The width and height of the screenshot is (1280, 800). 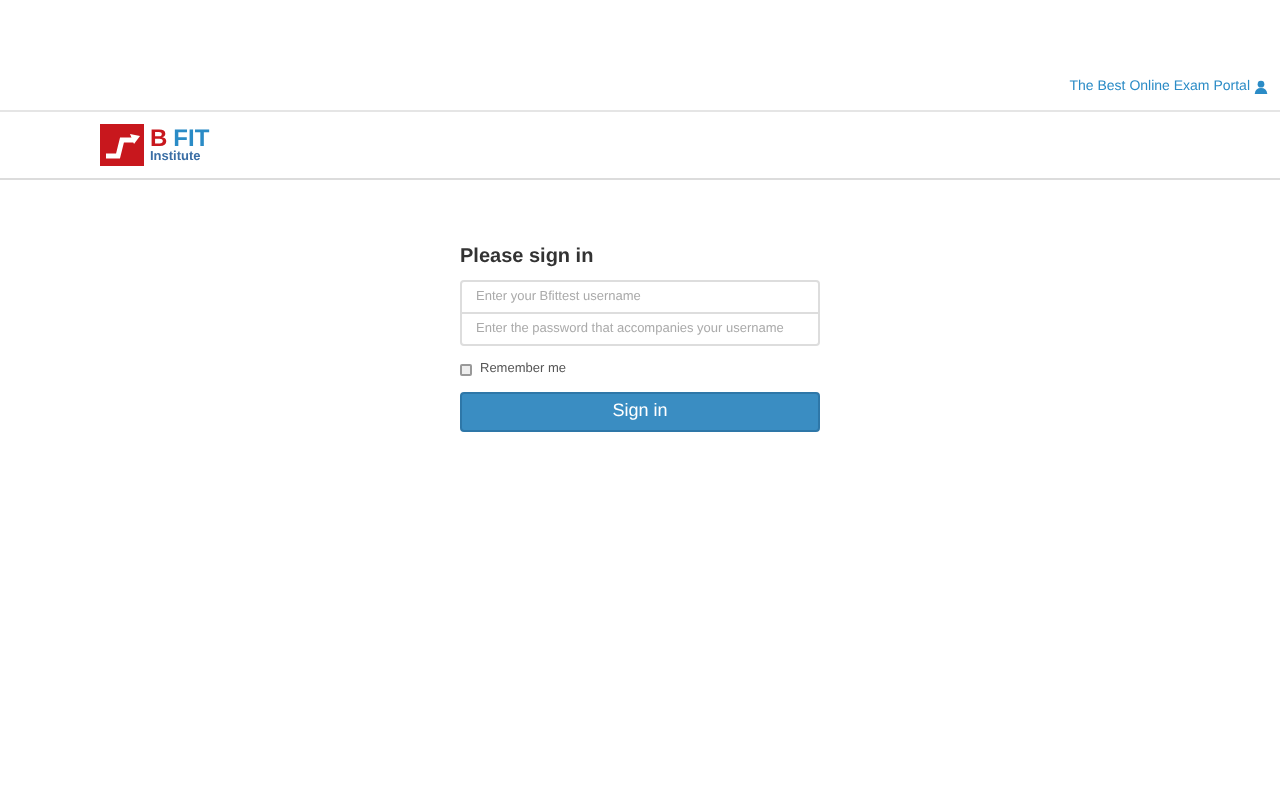 I want to click on user-icon, so click(x=1261, y=87).